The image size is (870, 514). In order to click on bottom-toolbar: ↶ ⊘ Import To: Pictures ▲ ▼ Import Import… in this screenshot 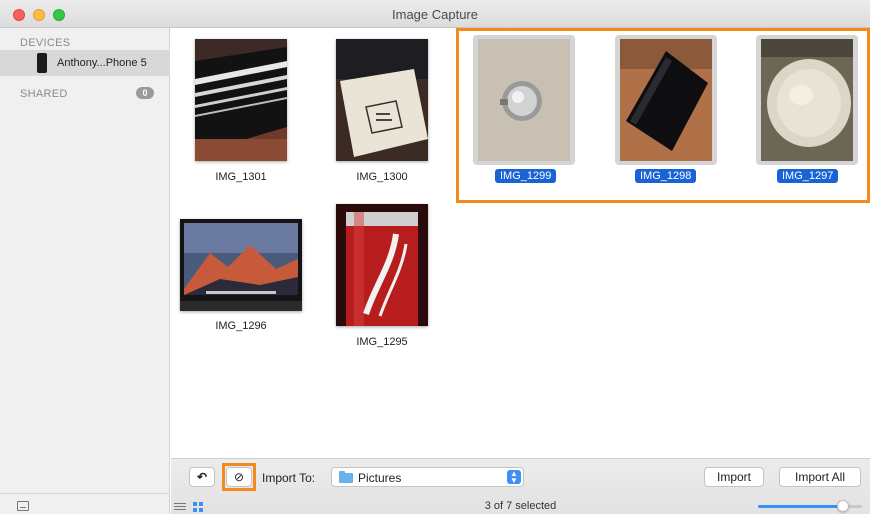, I will do `click(520, 486)`.